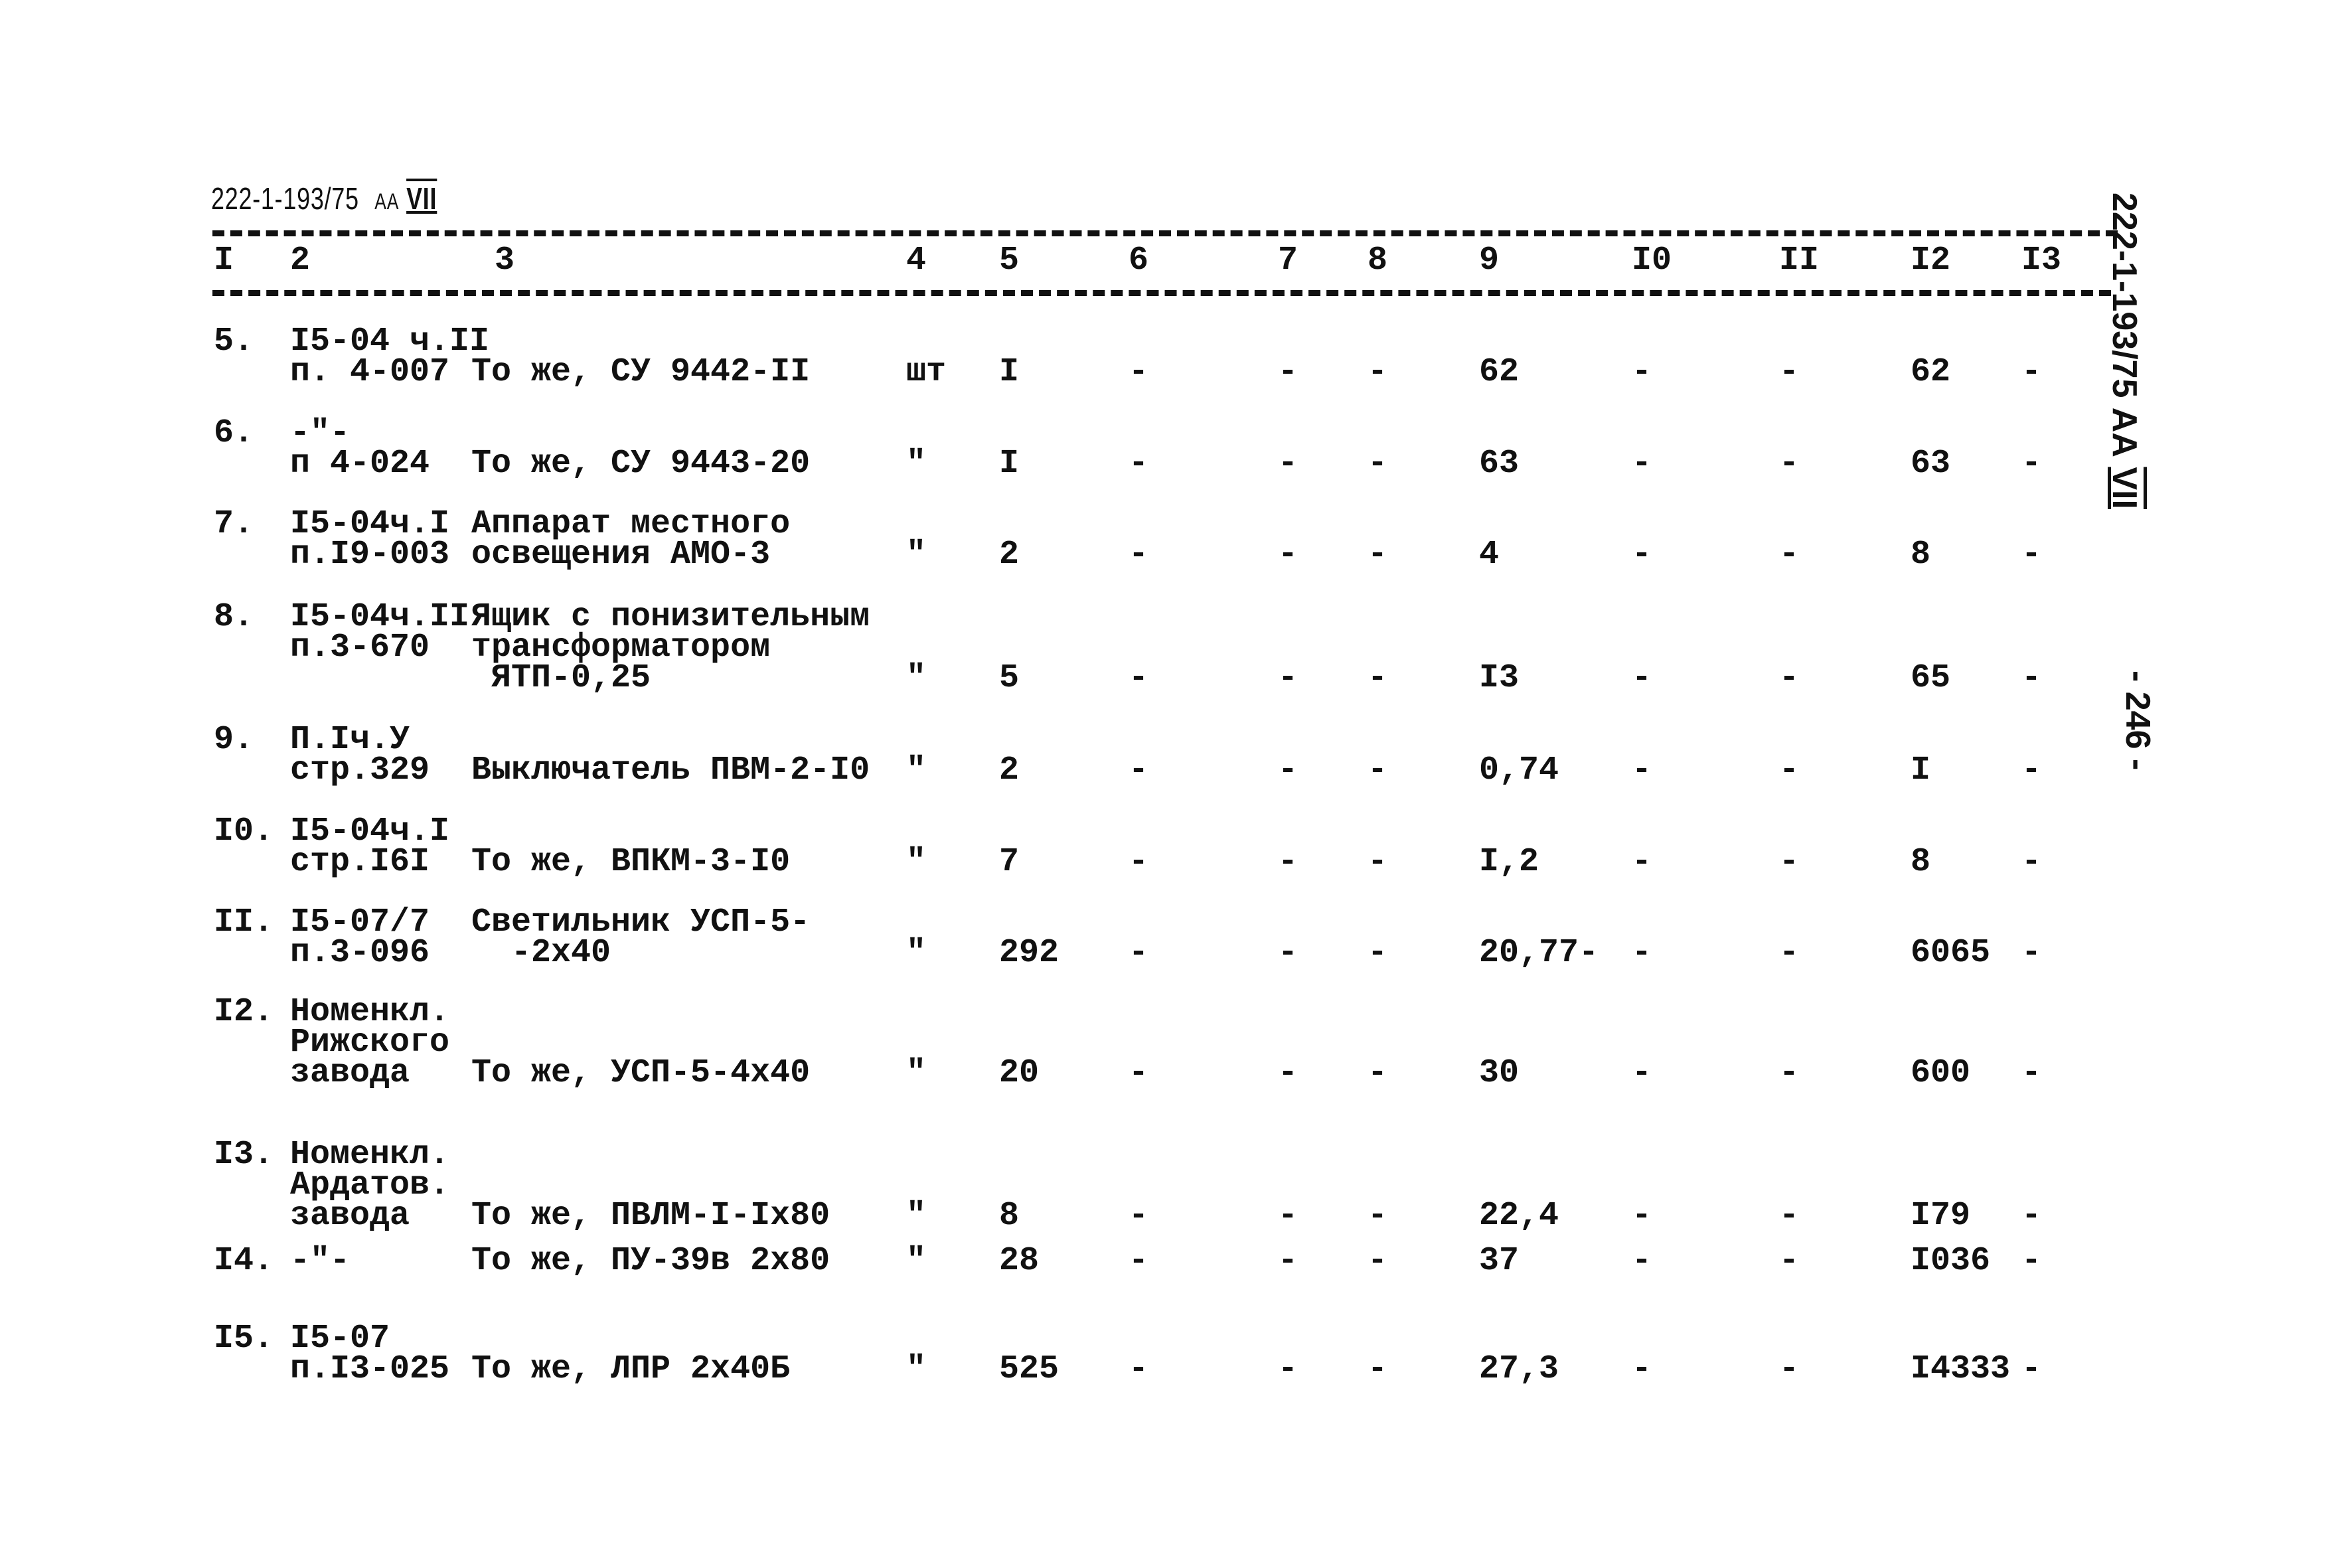  Describe the element at coordinates (1519, 1216) in the screenshot. I see `value-cell-c9: 22,4` at that location.